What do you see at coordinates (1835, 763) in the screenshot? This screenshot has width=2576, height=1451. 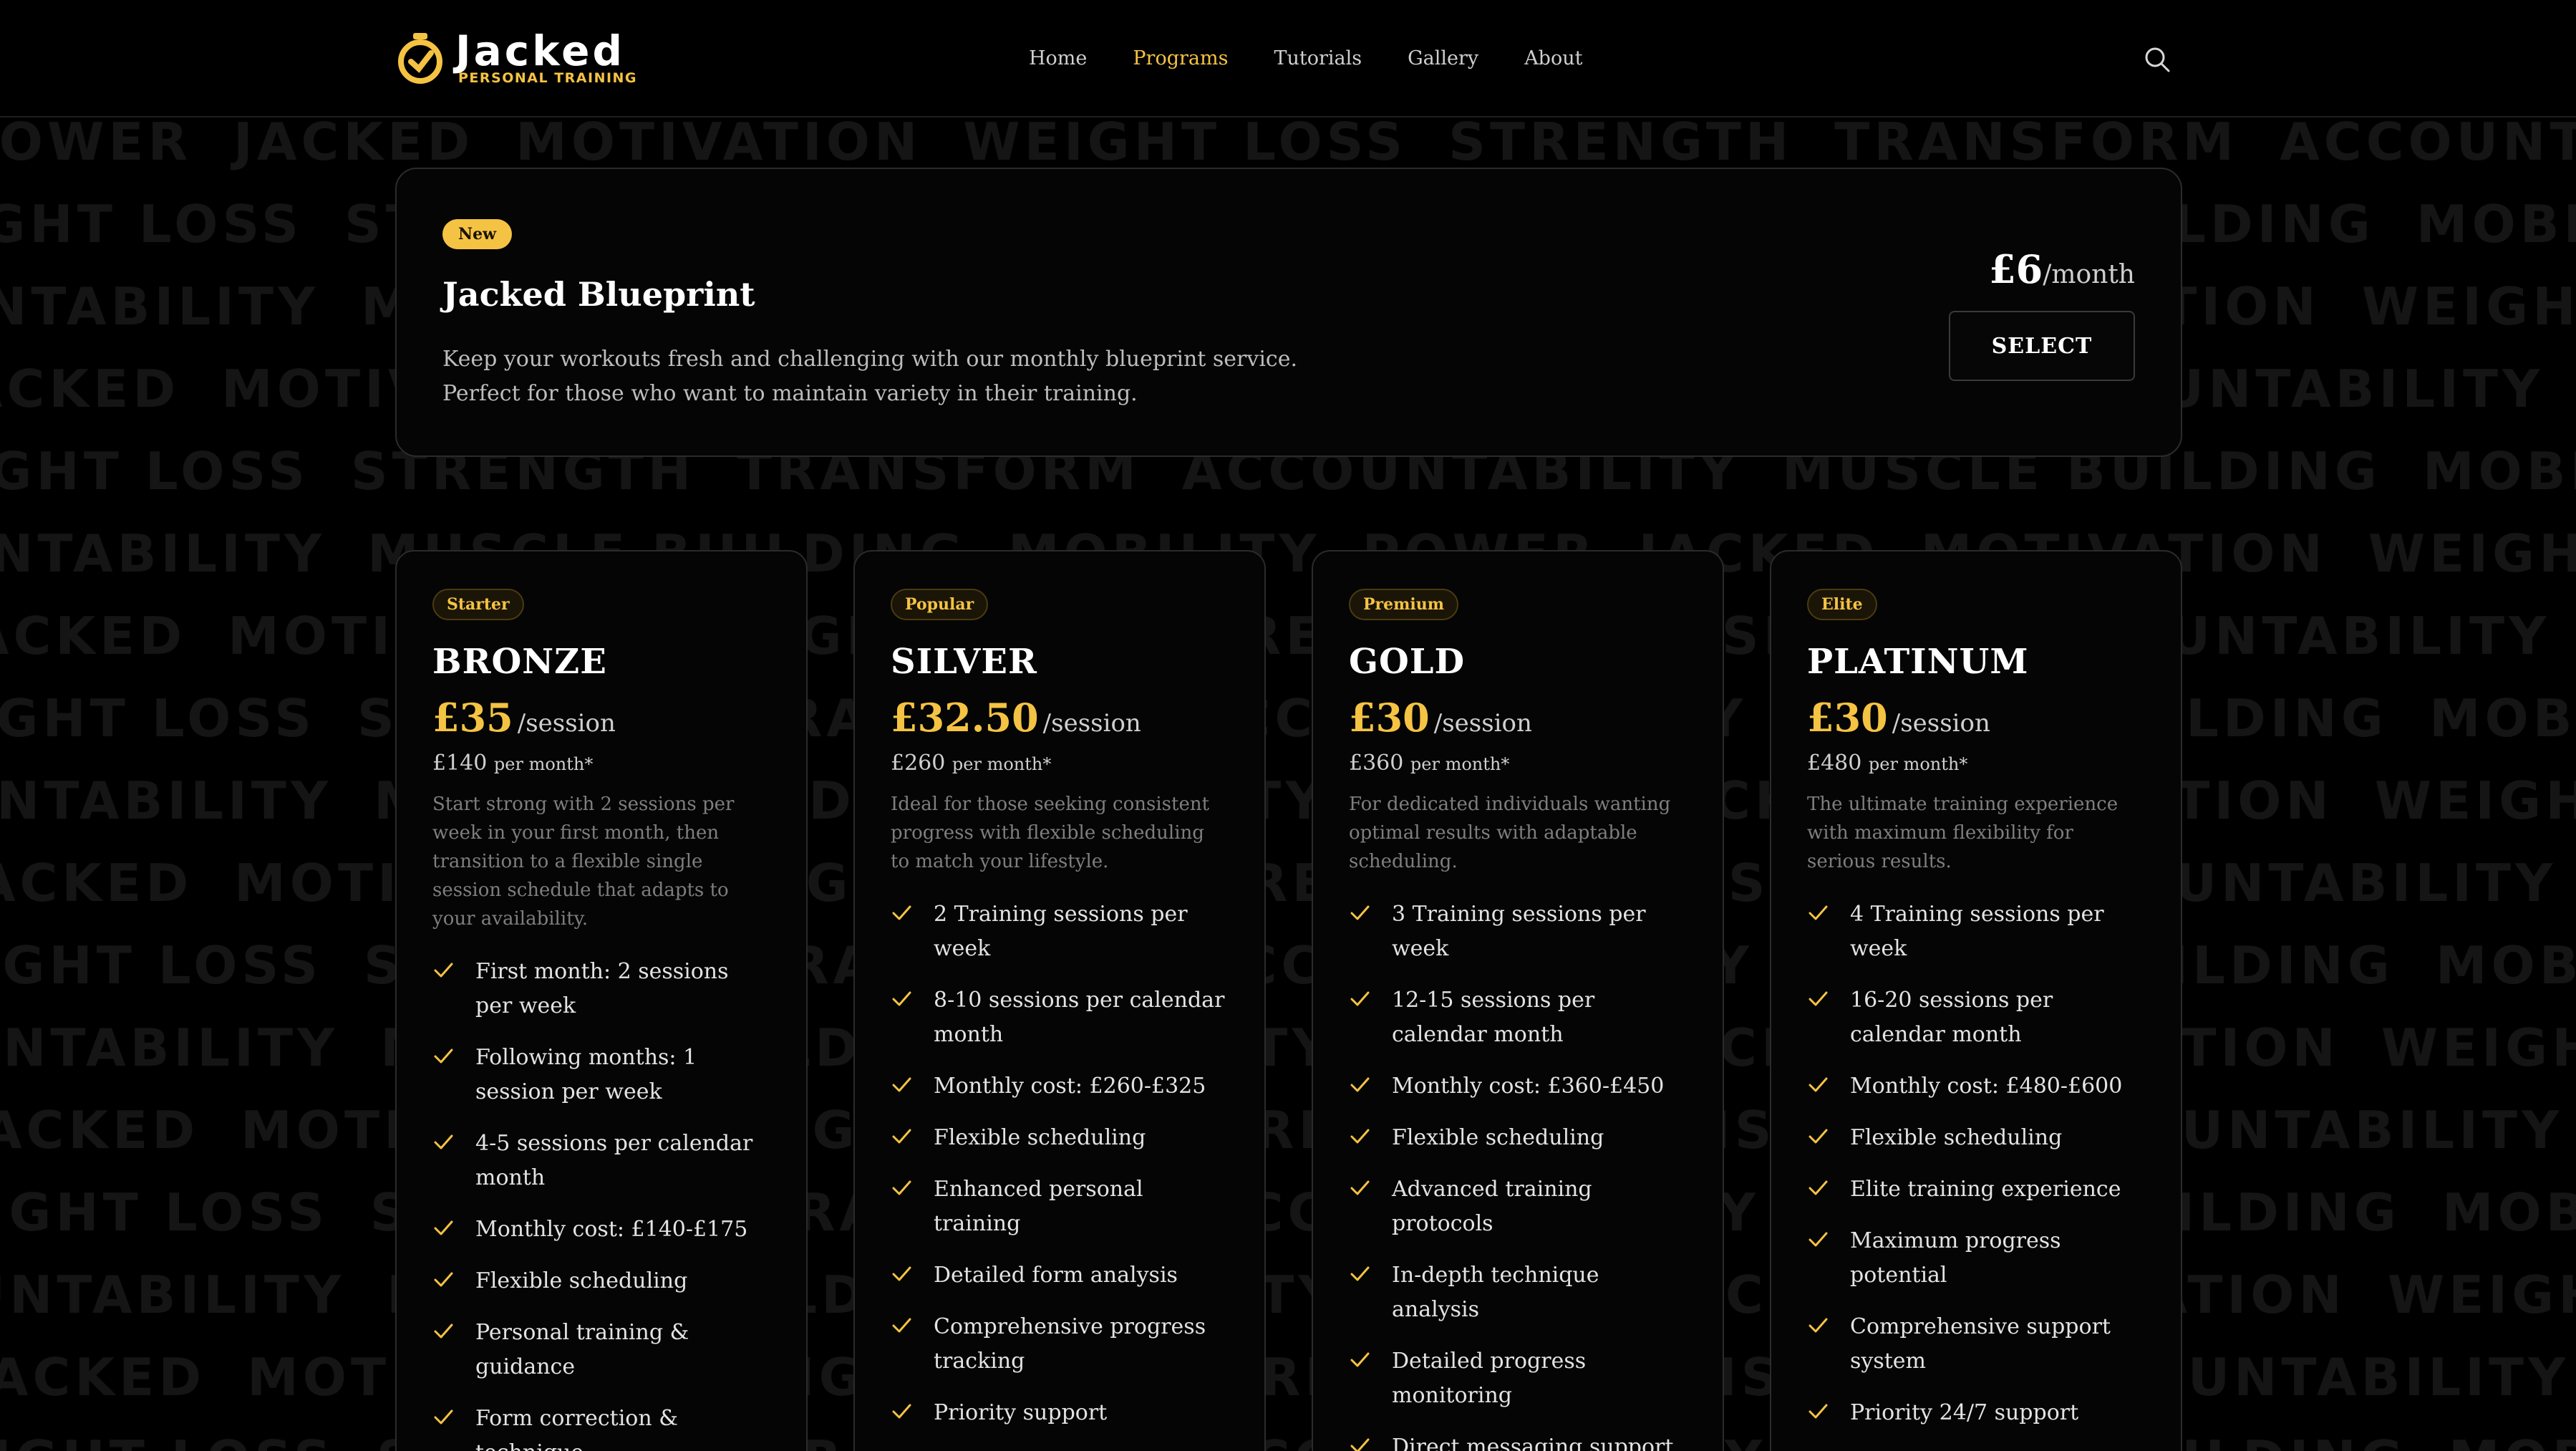 I see `plan-monthly-amount: £480` at bounding box center [1835, 763].